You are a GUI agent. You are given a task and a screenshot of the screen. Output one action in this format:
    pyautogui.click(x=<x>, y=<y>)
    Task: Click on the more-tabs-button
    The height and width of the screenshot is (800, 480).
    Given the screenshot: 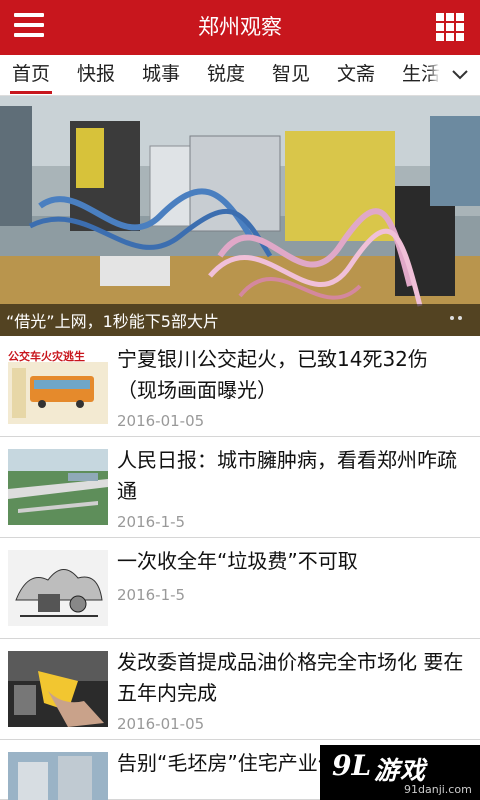 What is the action you would take?
    pyautogui.click(x=460, y=75)
    